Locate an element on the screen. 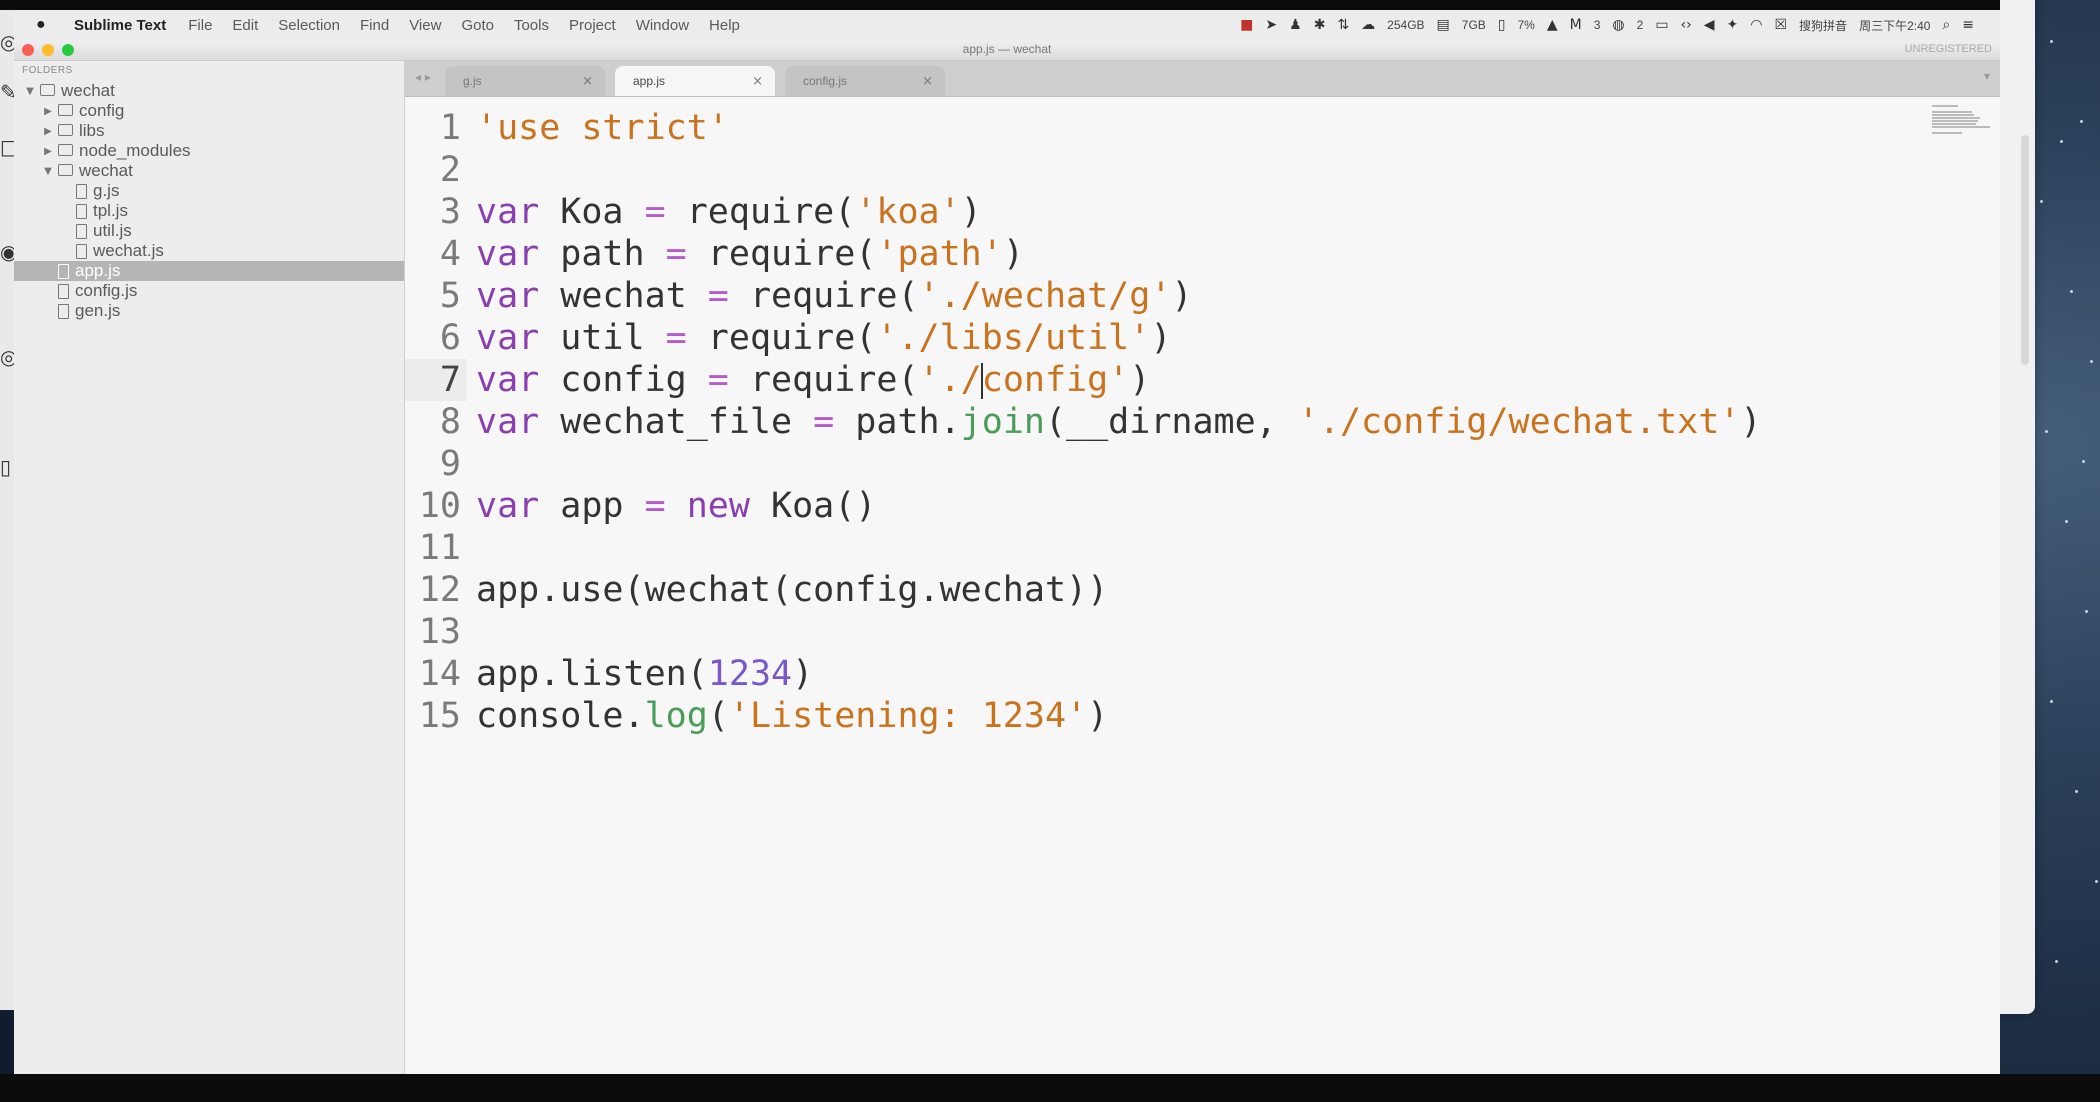  sidebar-file-item: gen.js is located at coordinates (209, 311).